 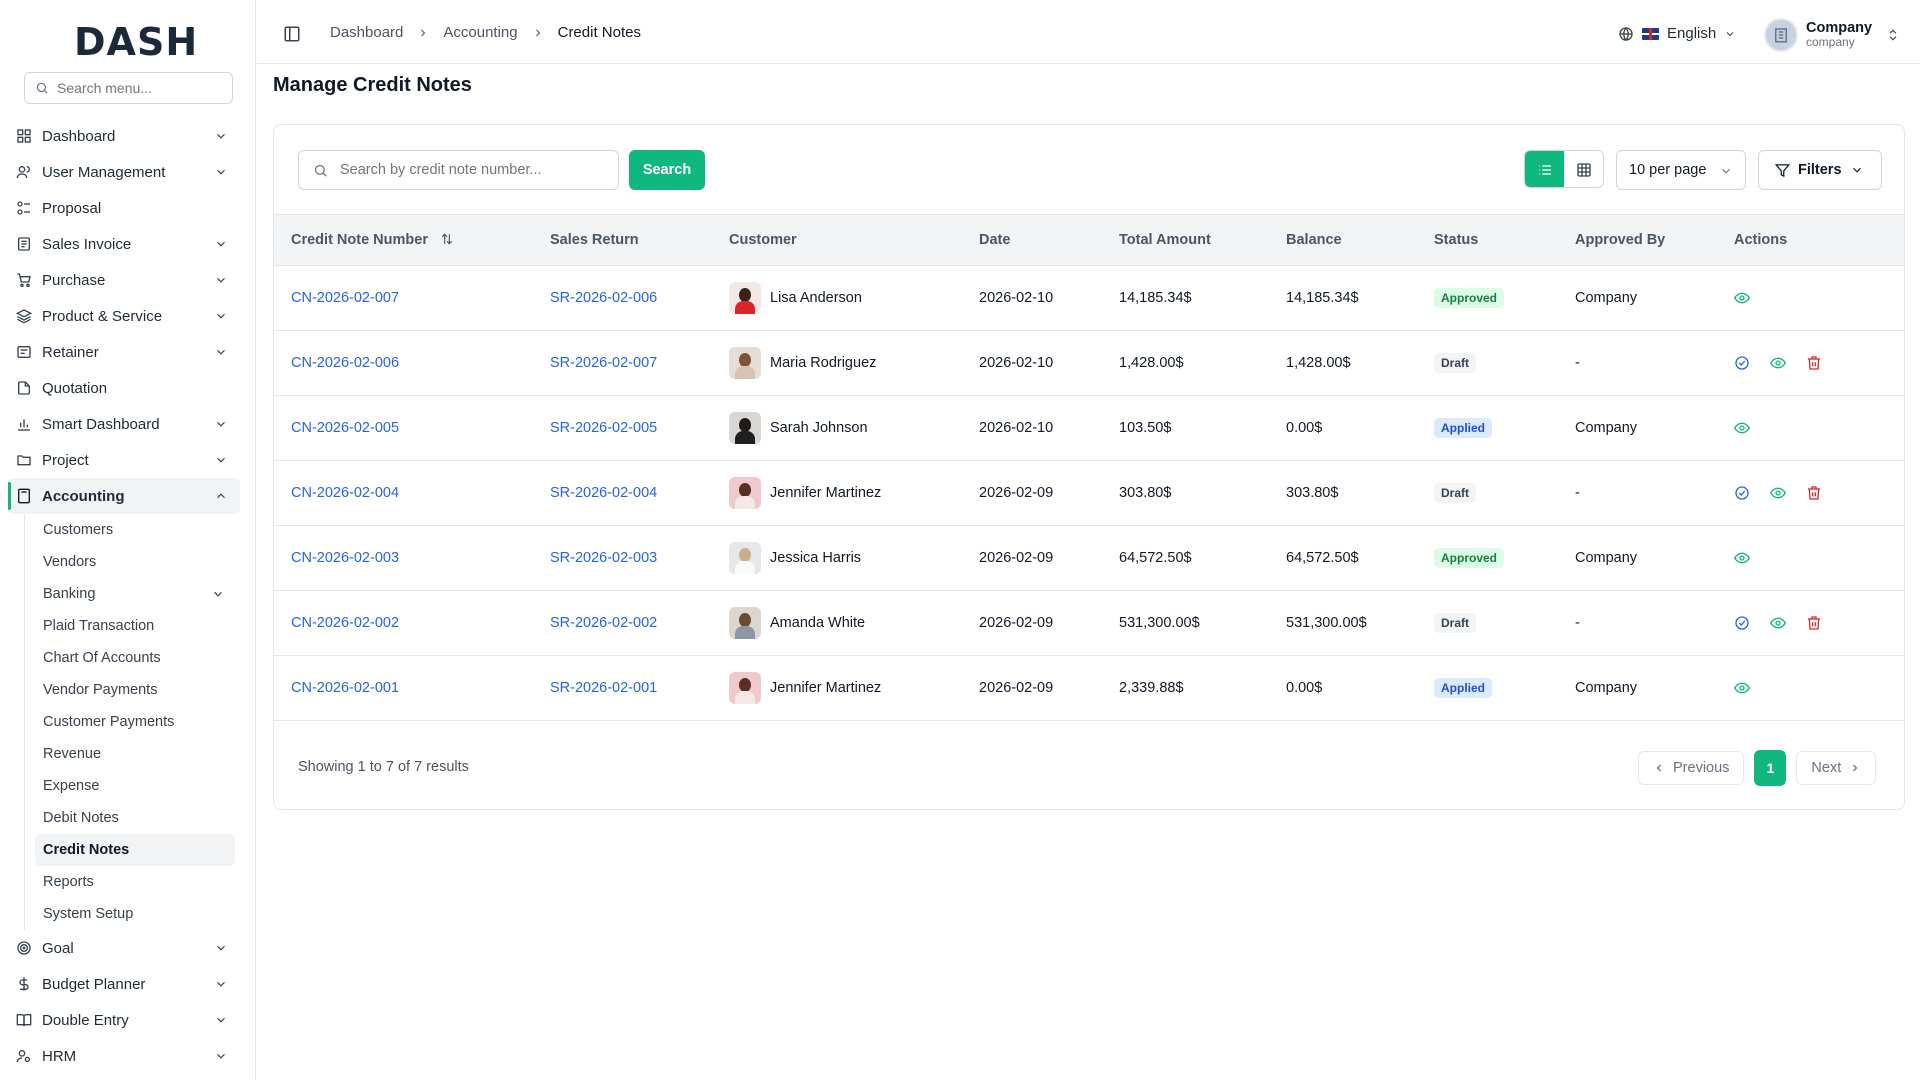 What do you see at coordinates (1455, 362) in the screenshot?
I see `status-badge: Draft` at bounding box center [1455, 362].